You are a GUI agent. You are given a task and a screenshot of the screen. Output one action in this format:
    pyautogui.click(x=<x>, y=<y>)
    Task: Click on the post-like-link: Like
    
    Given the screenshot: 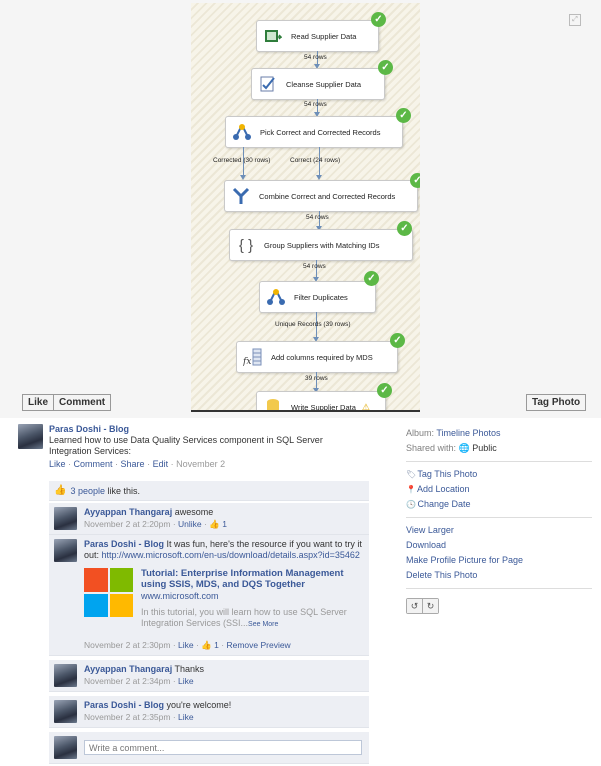 What is the action you would take?
    pyautogui.click(x=57, y=464)
    